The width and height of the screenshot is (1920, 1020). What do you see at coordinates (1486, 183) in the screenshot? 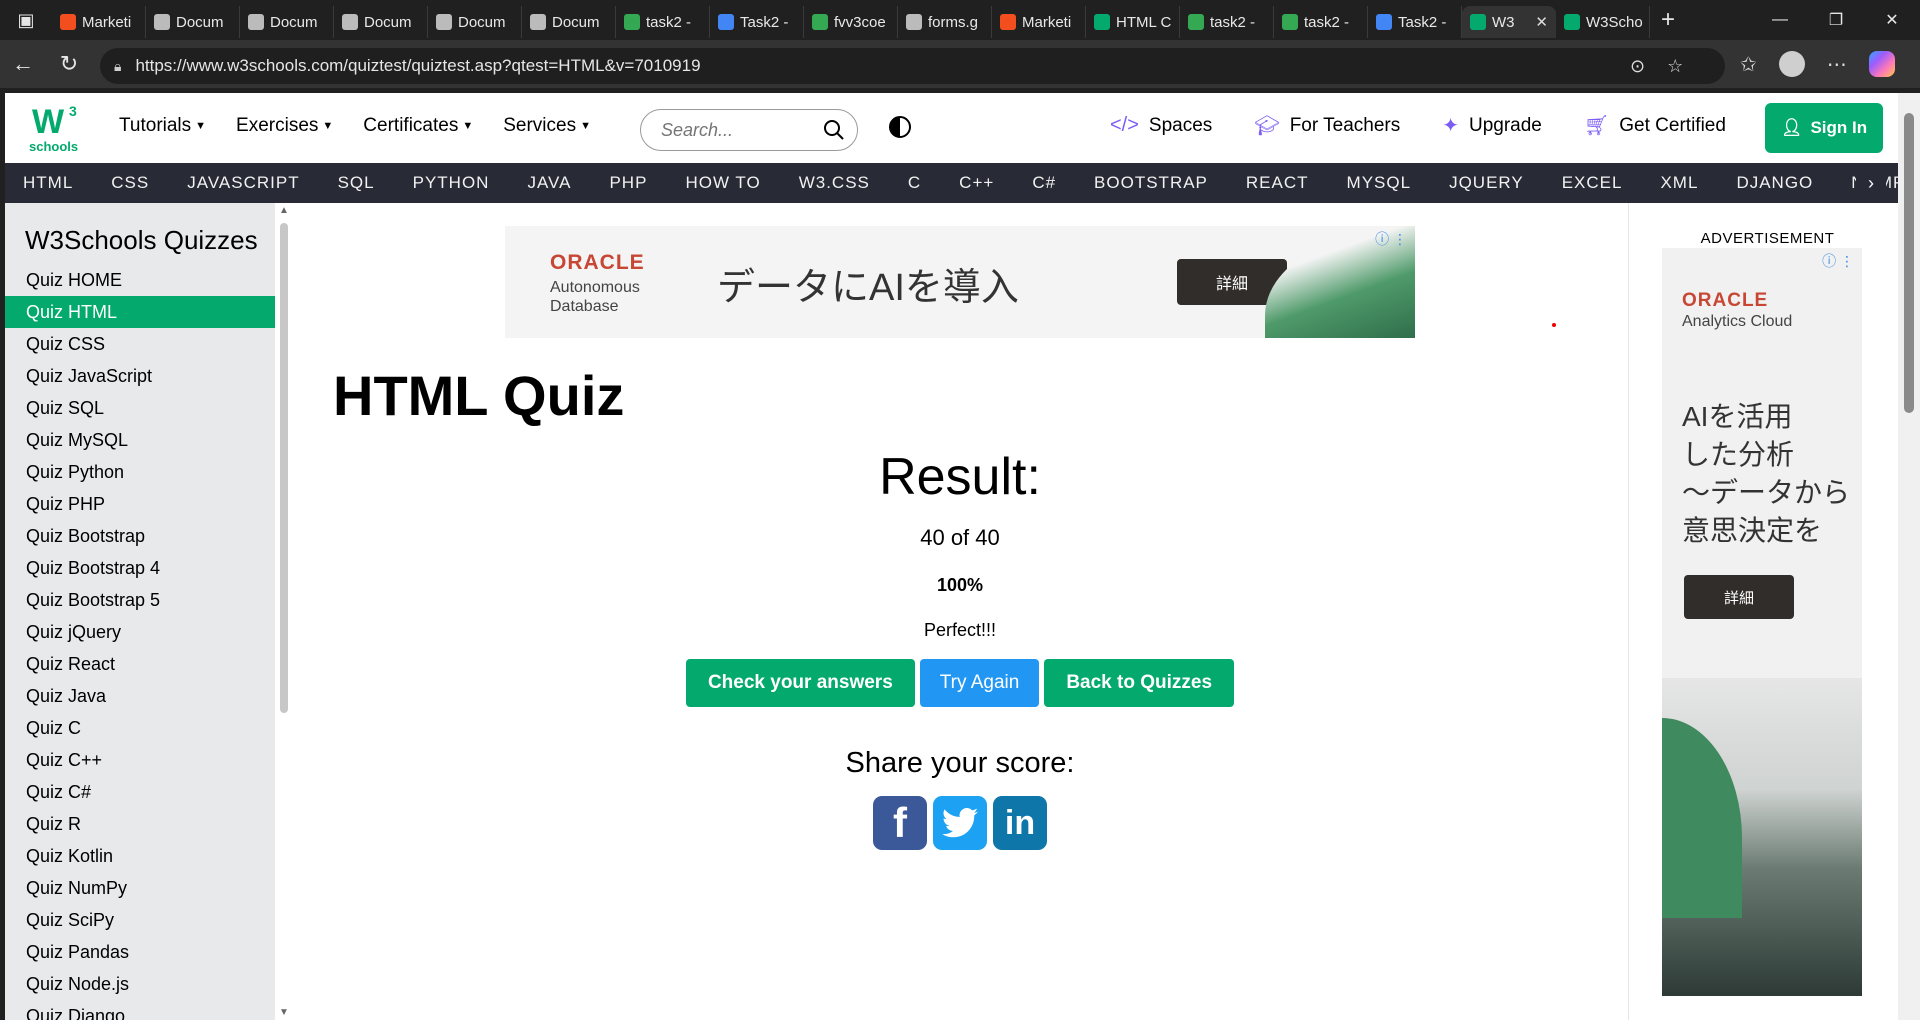
I see `lang-link: JQUERY` at bounding box center [1486, 183].